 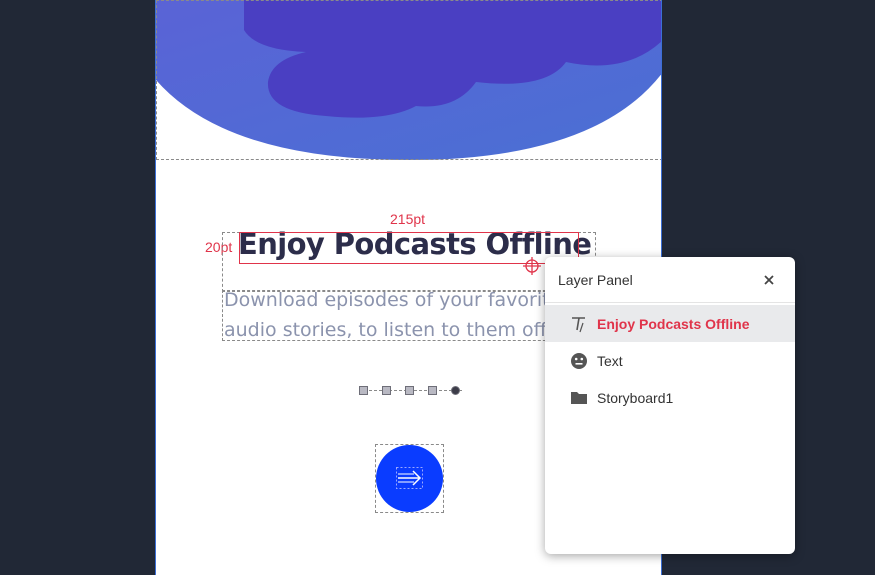 What do you see at coordinates (610, 361) in the screenshot?
I see `layer-item-label: Text` at bounding box center [610, 361].